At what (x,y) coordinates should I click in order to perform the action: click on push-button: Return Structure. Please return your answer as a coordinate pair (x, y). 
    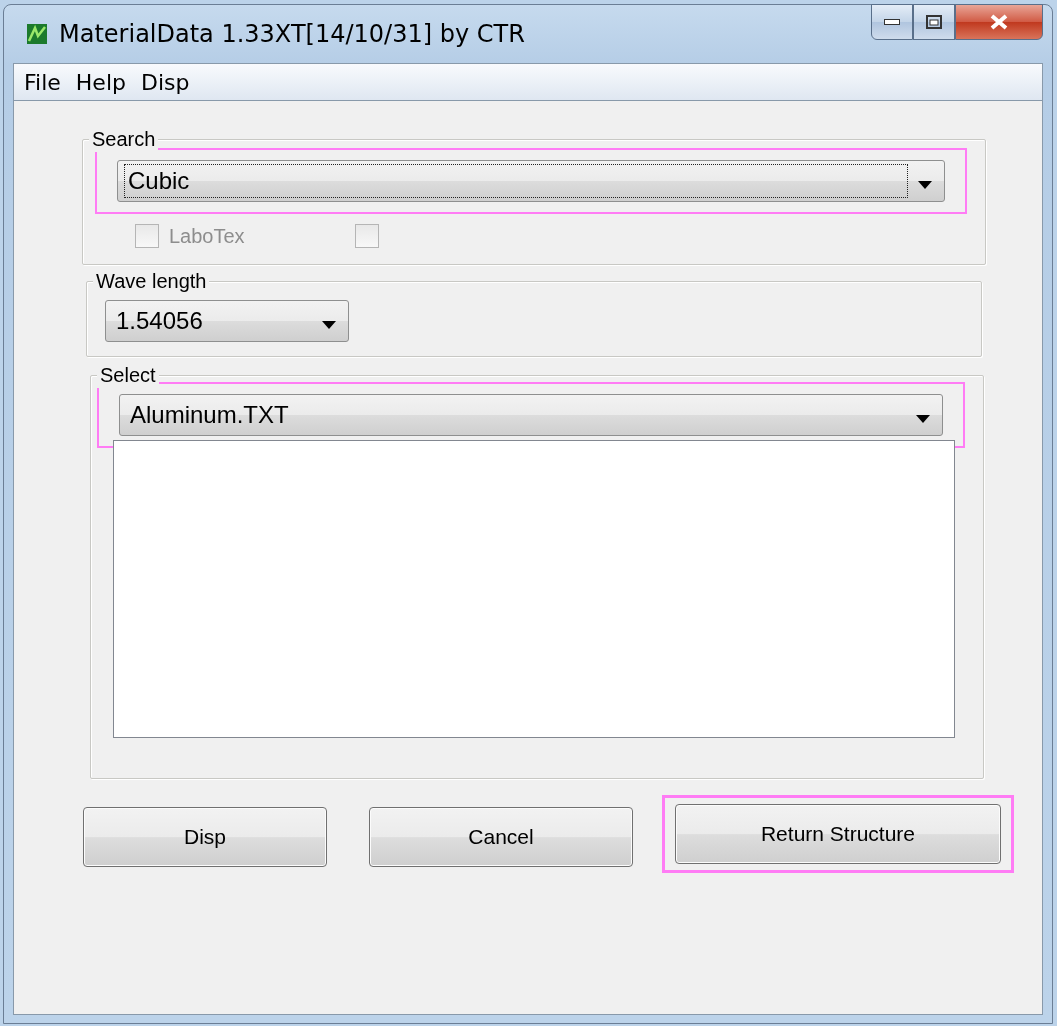
    Looking at the image, I should click on (838, 834).